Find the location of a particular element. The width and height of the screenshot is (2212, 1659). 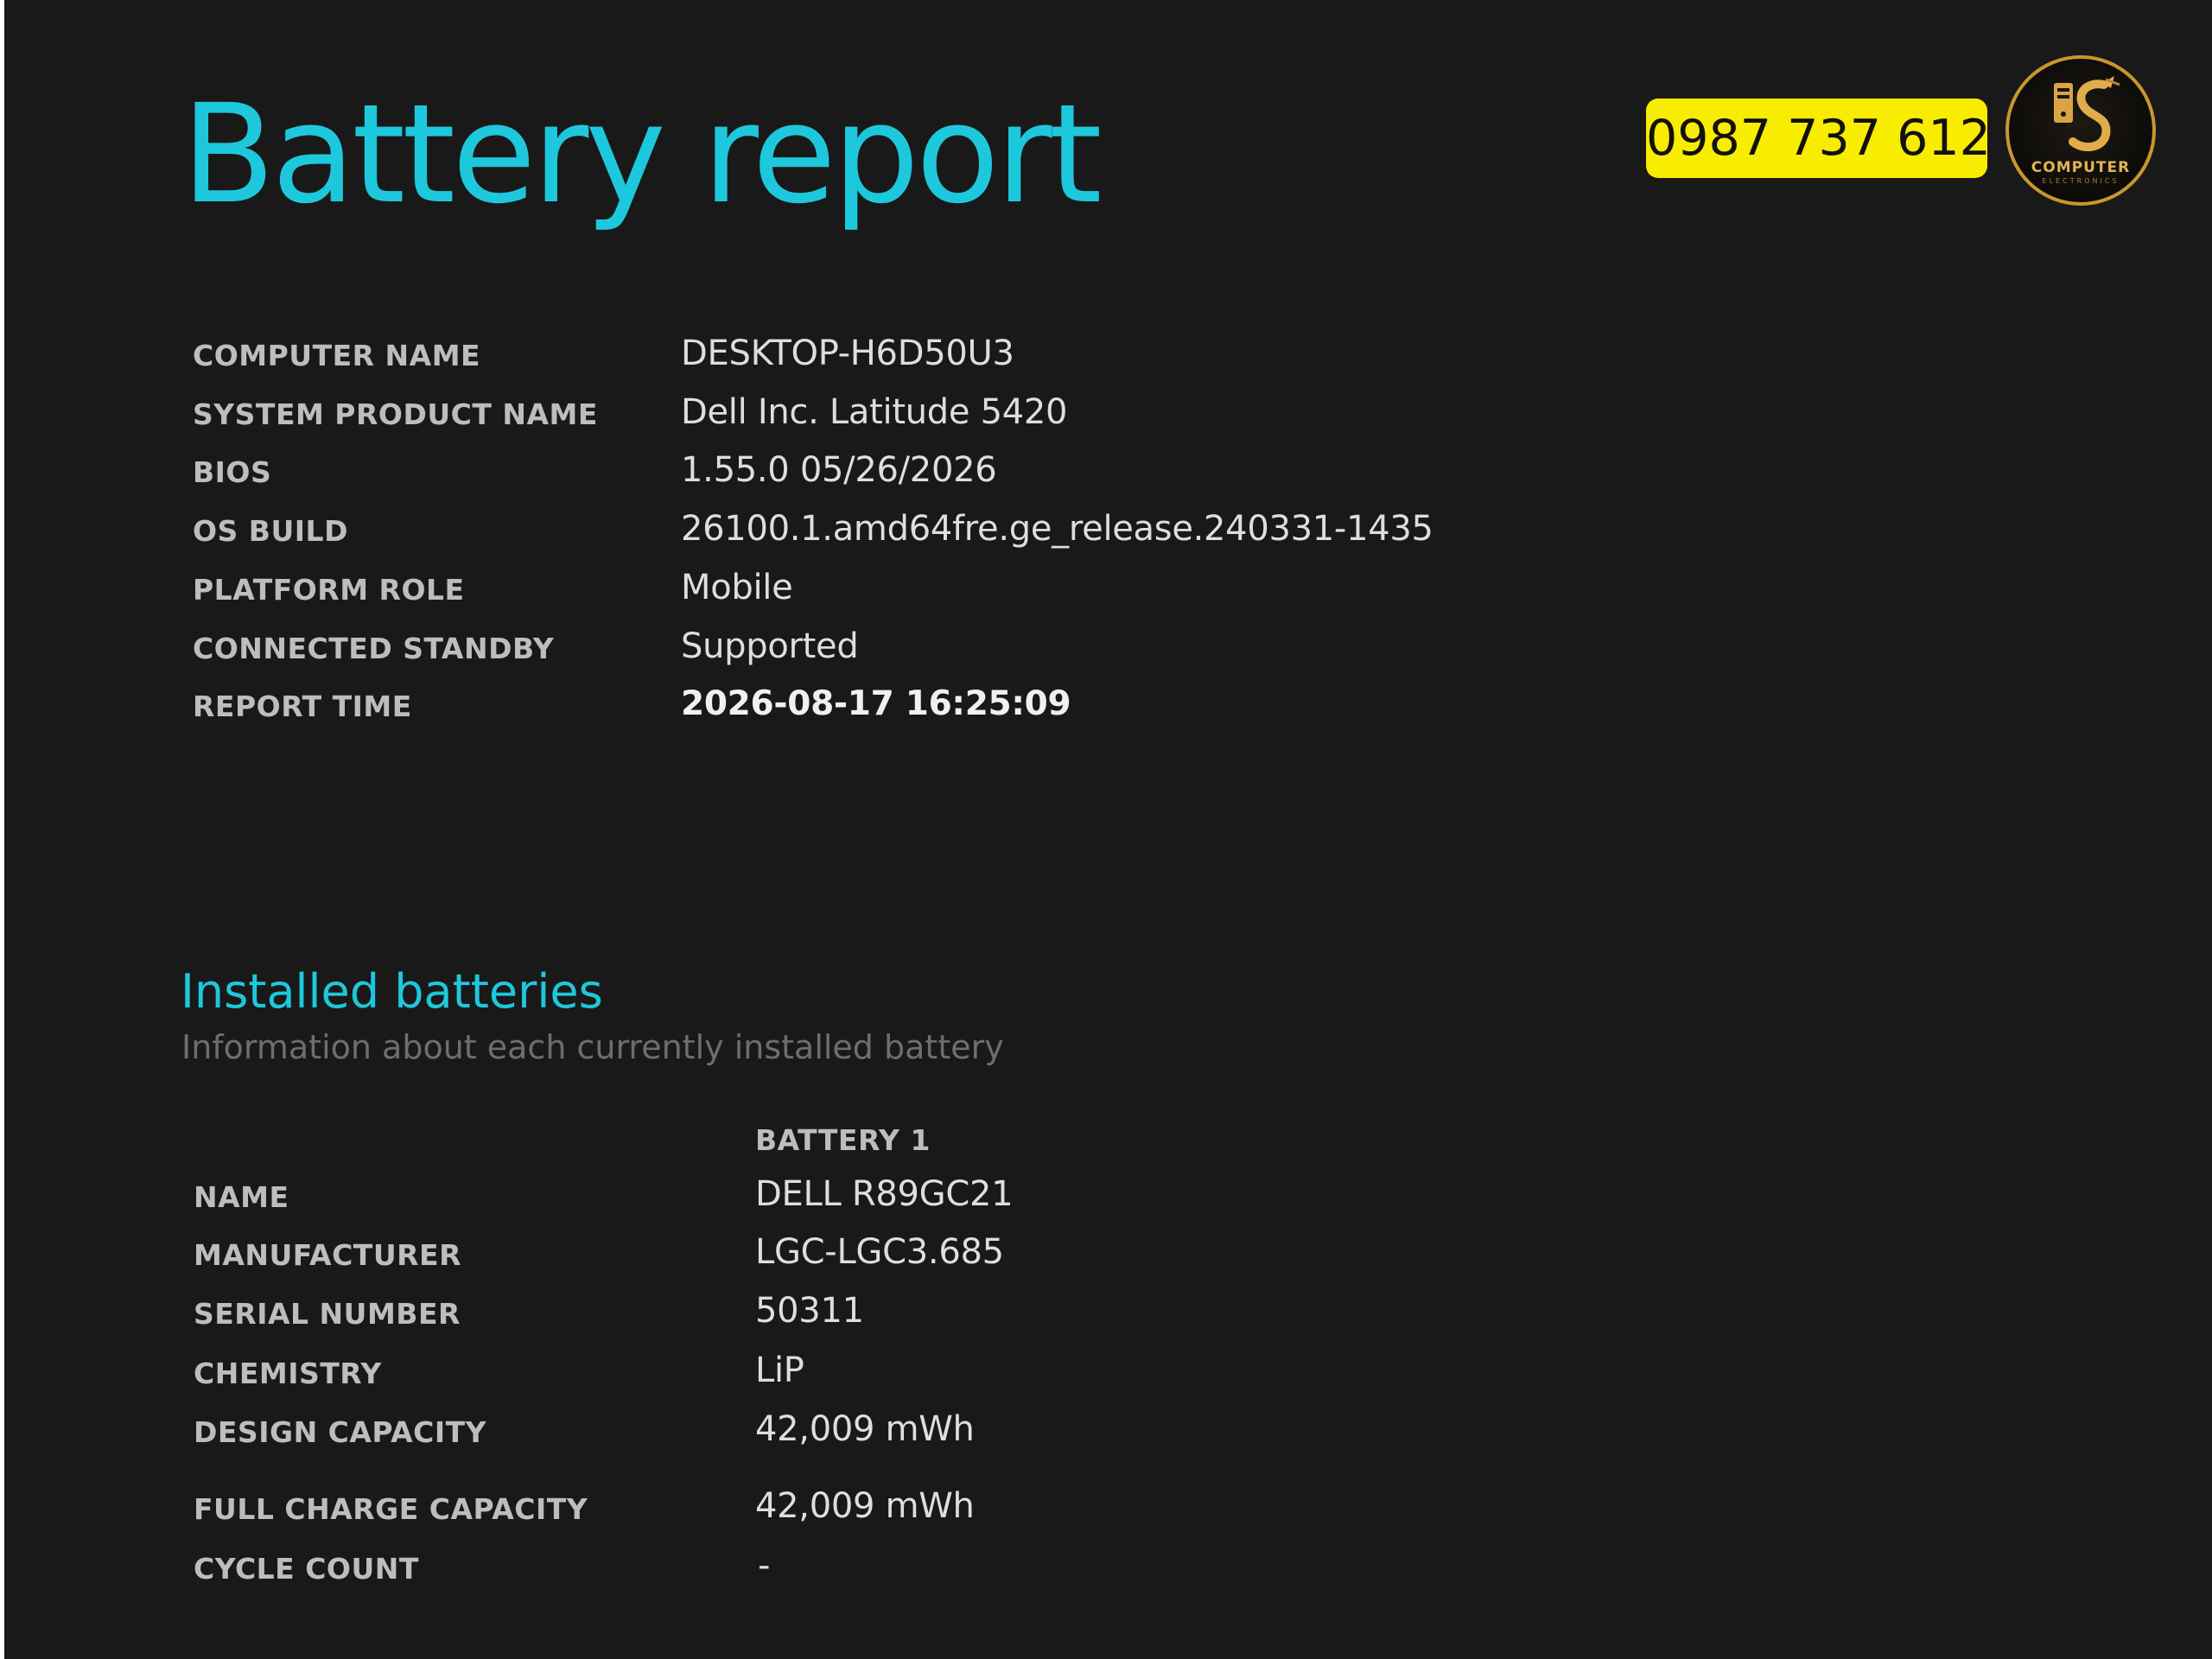

value-system-product-name: Dell Inc. Latitude 5420 is located at coordinates (874, 412).